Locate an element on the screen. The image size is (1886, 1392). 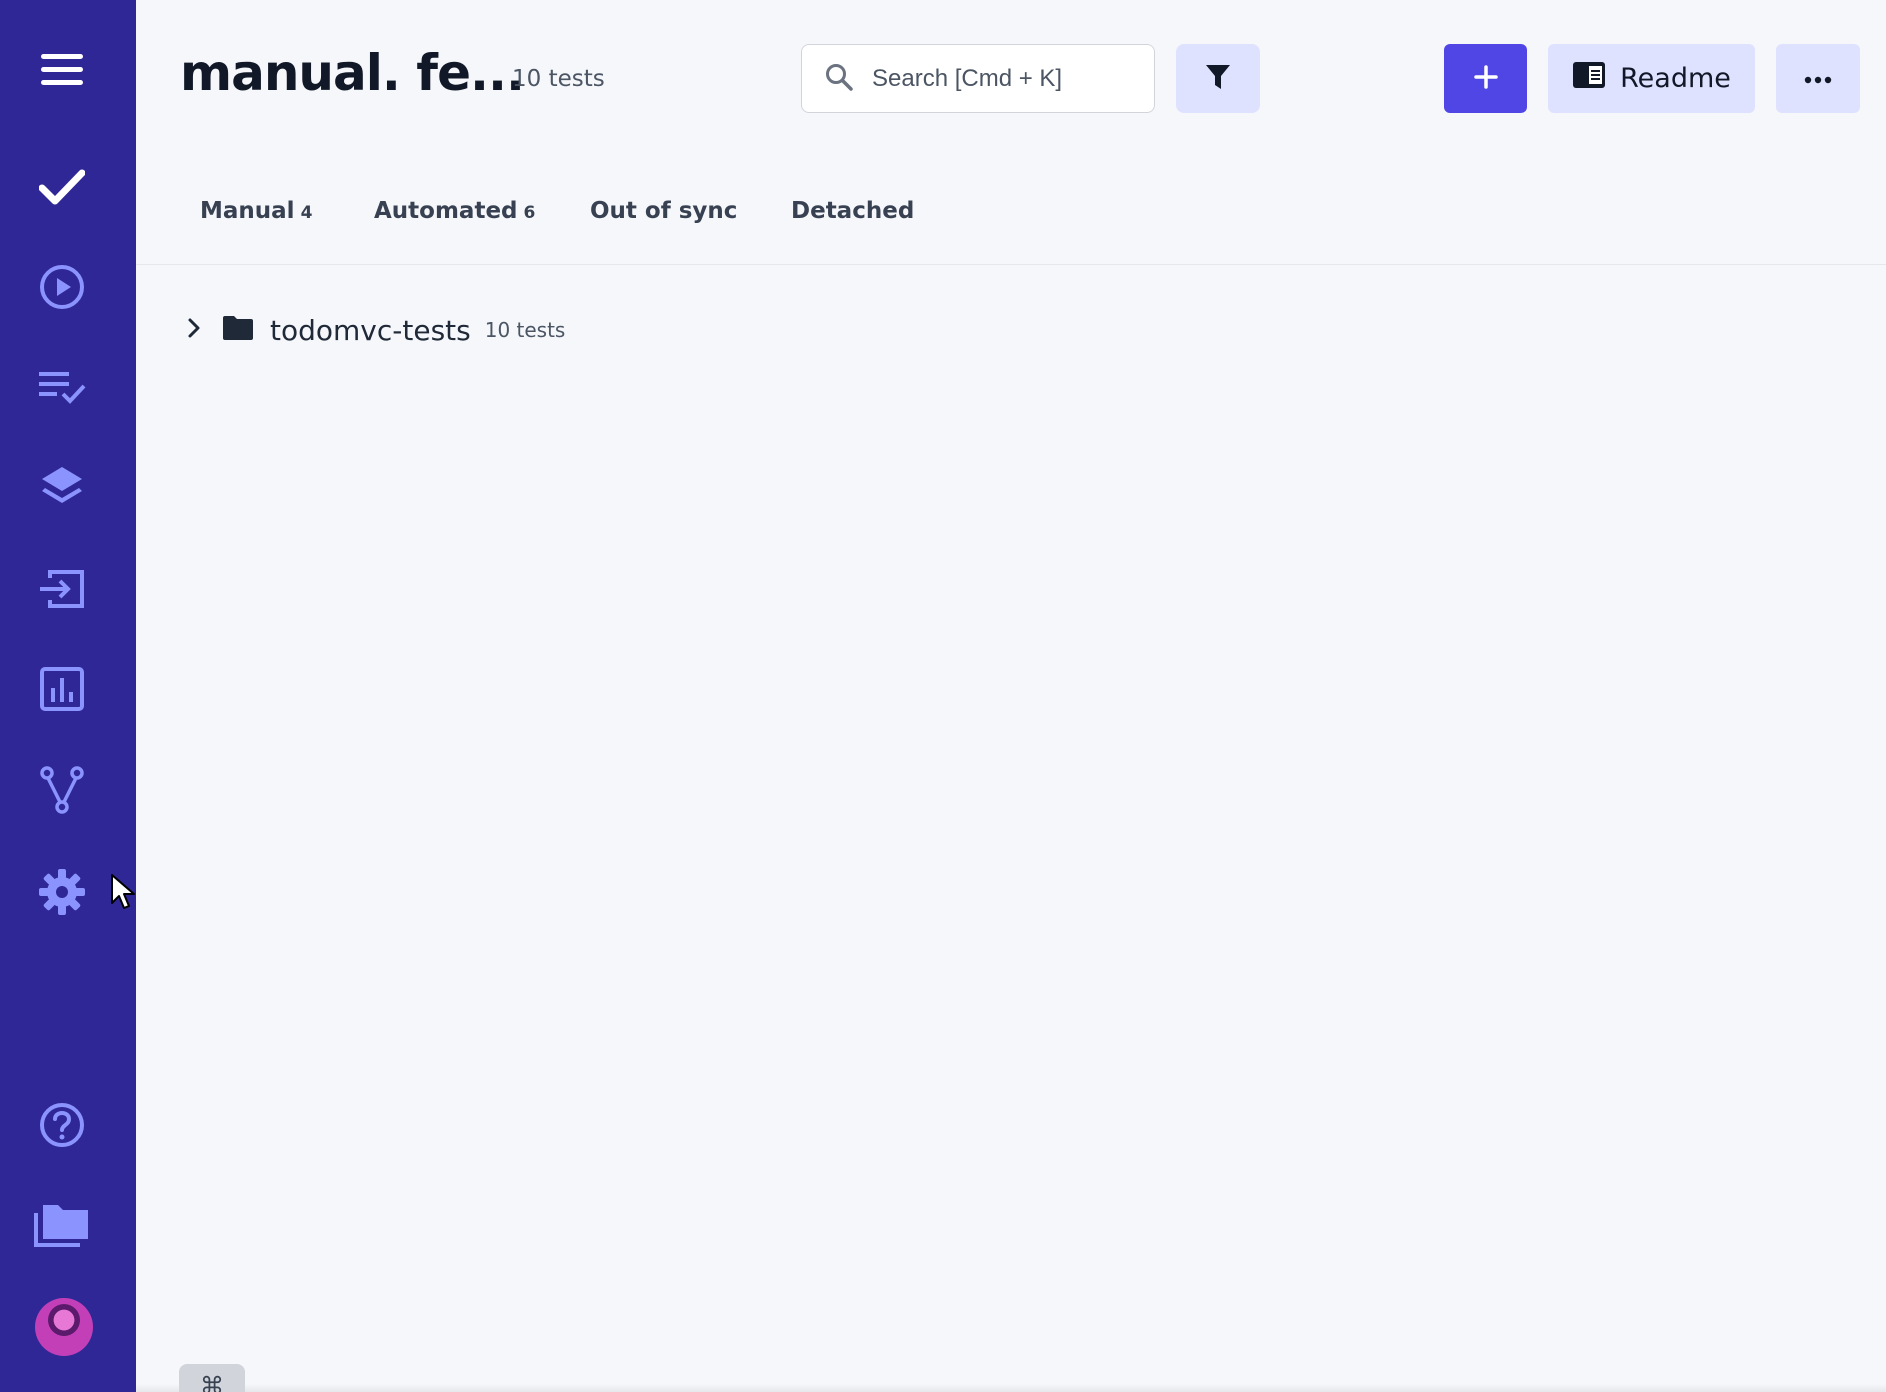
ellipsis-icon is located at coordinates (1818, 78).